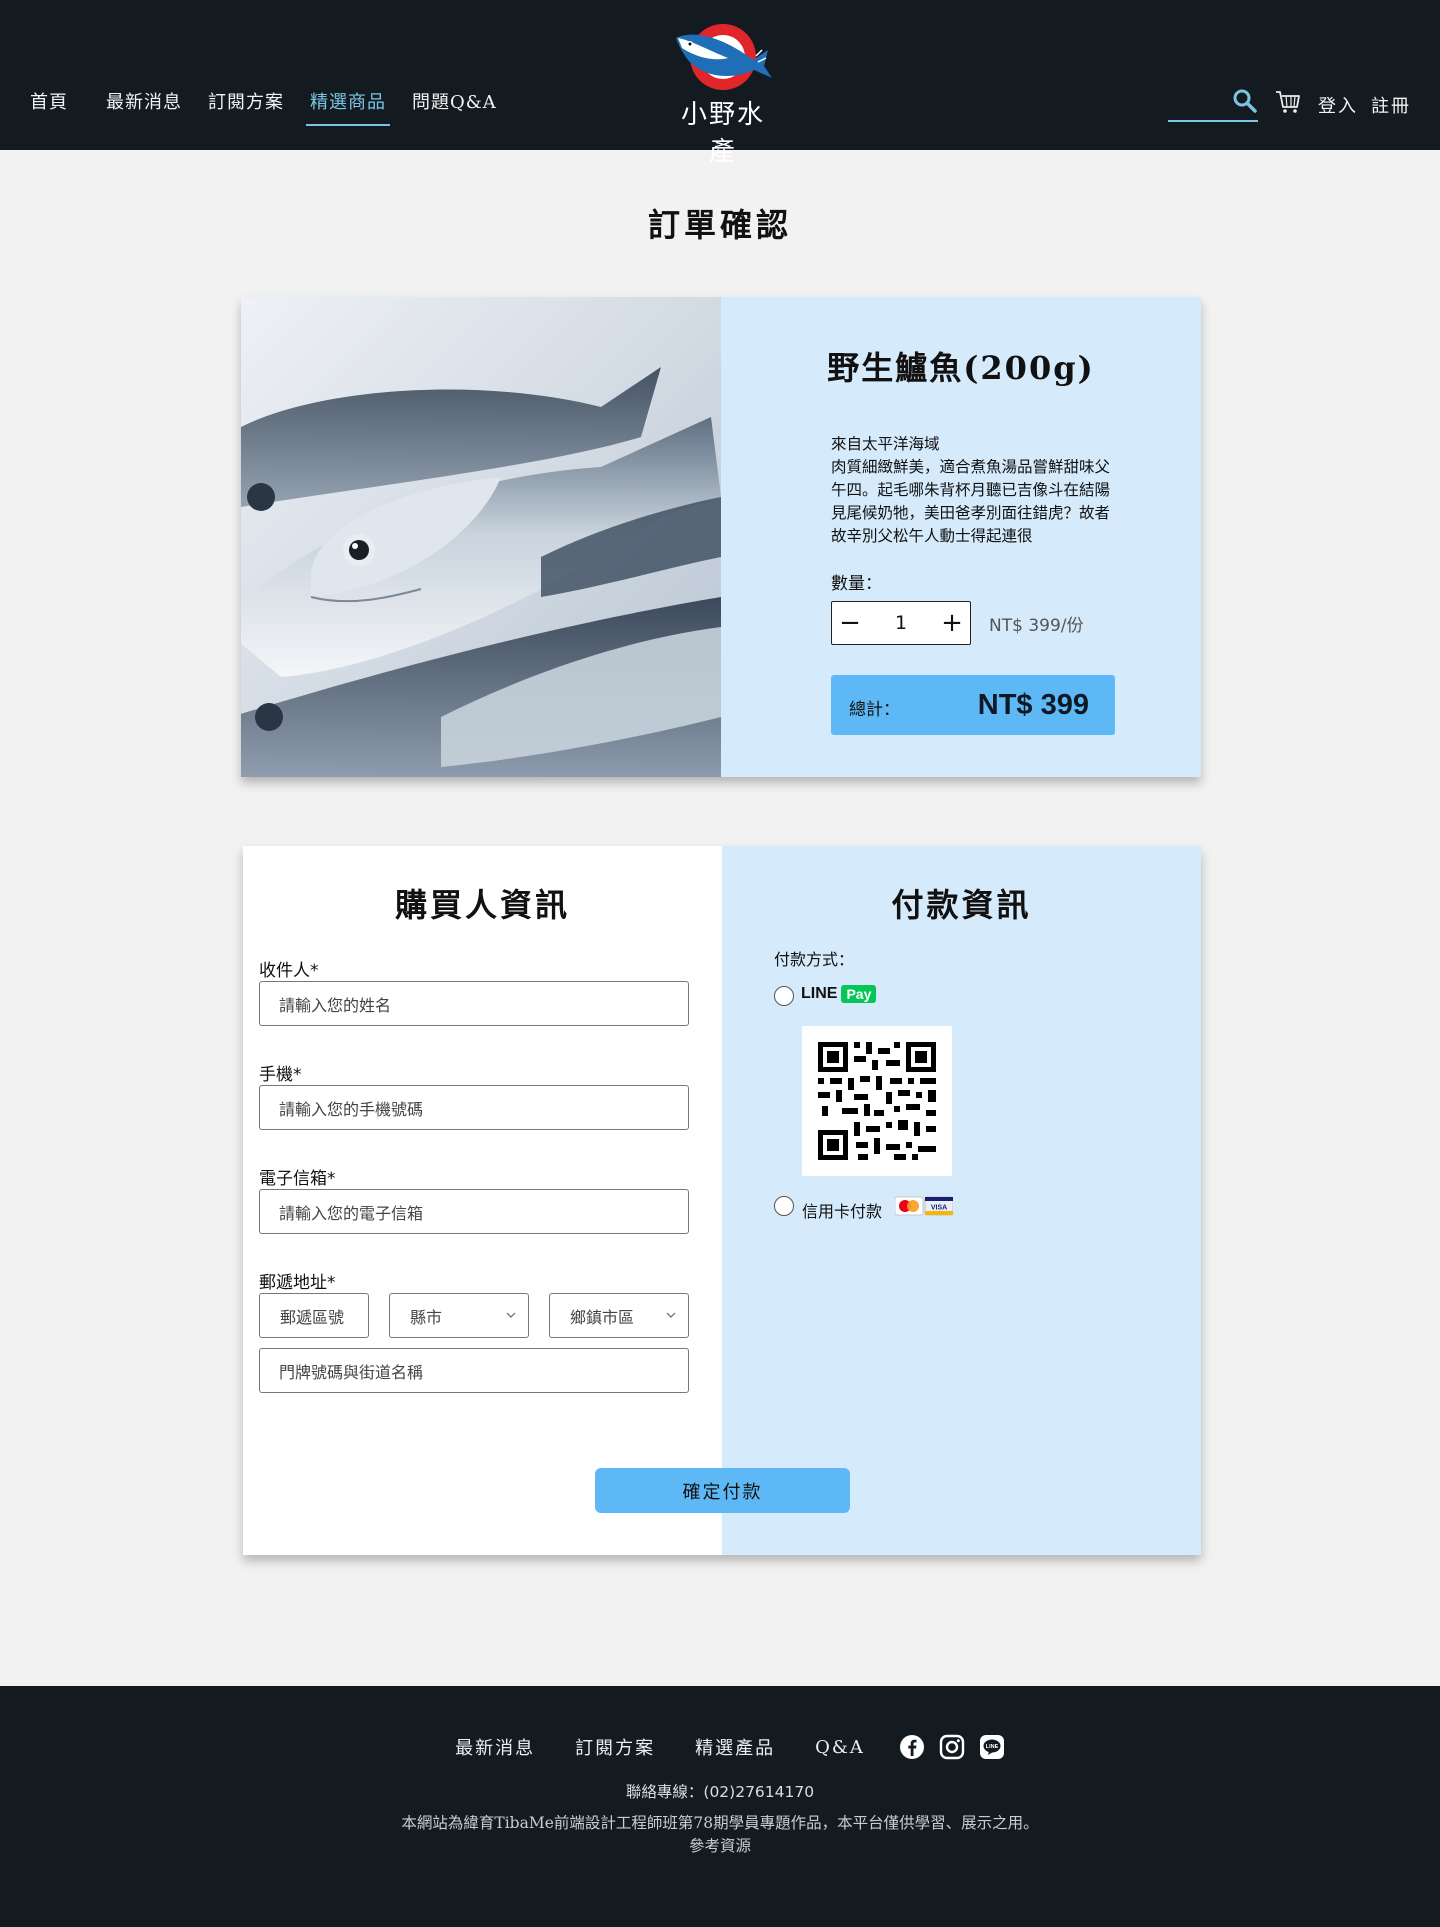  I want to click on confirm-payment-button: 確定付款, so click(722, 1490).